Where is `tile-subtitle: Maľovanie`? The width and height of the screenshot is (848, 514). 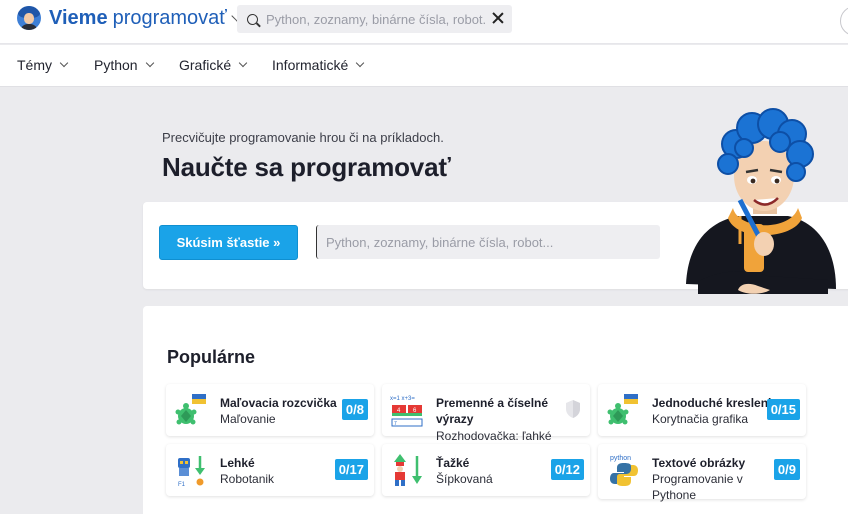 tile-subtitle: Maľovanie is located at coordinates (248, 419).